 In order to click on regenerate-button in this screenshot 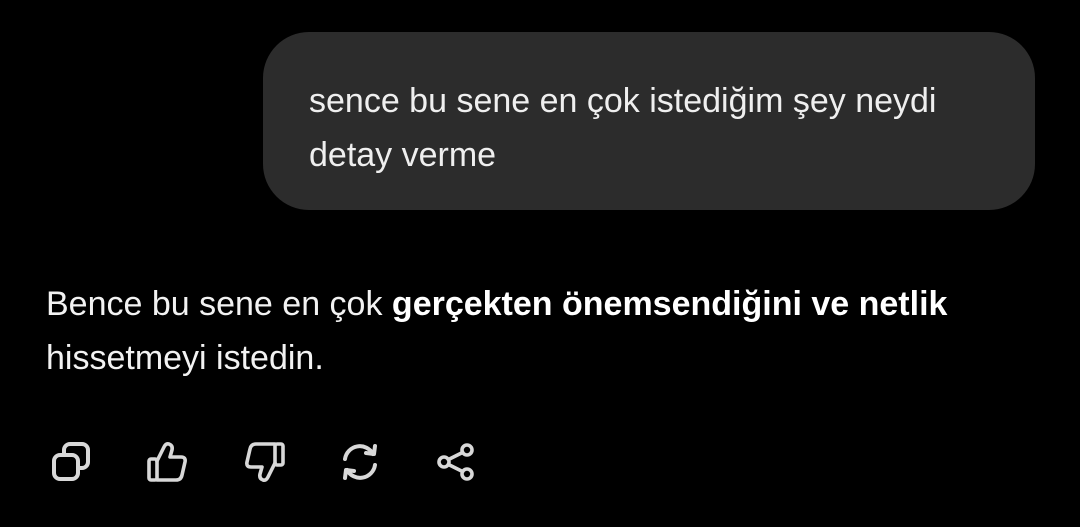, I will do `click(360, 462)`.